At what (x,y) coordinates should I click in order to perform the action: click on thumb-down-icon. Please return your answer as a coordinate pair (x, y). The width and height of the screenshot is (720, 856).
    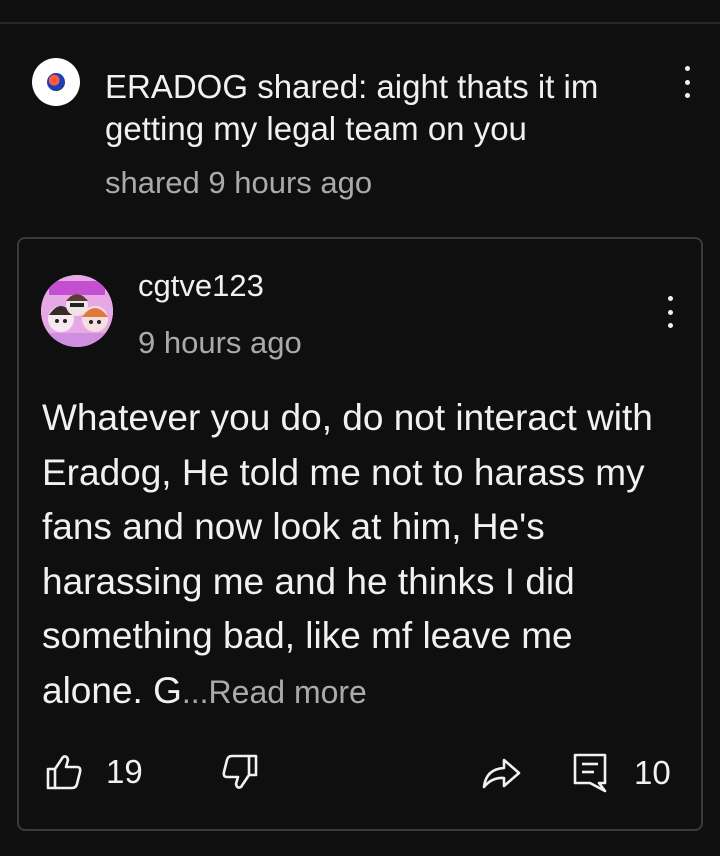
    Looking at the image, I should click on (240, 771).